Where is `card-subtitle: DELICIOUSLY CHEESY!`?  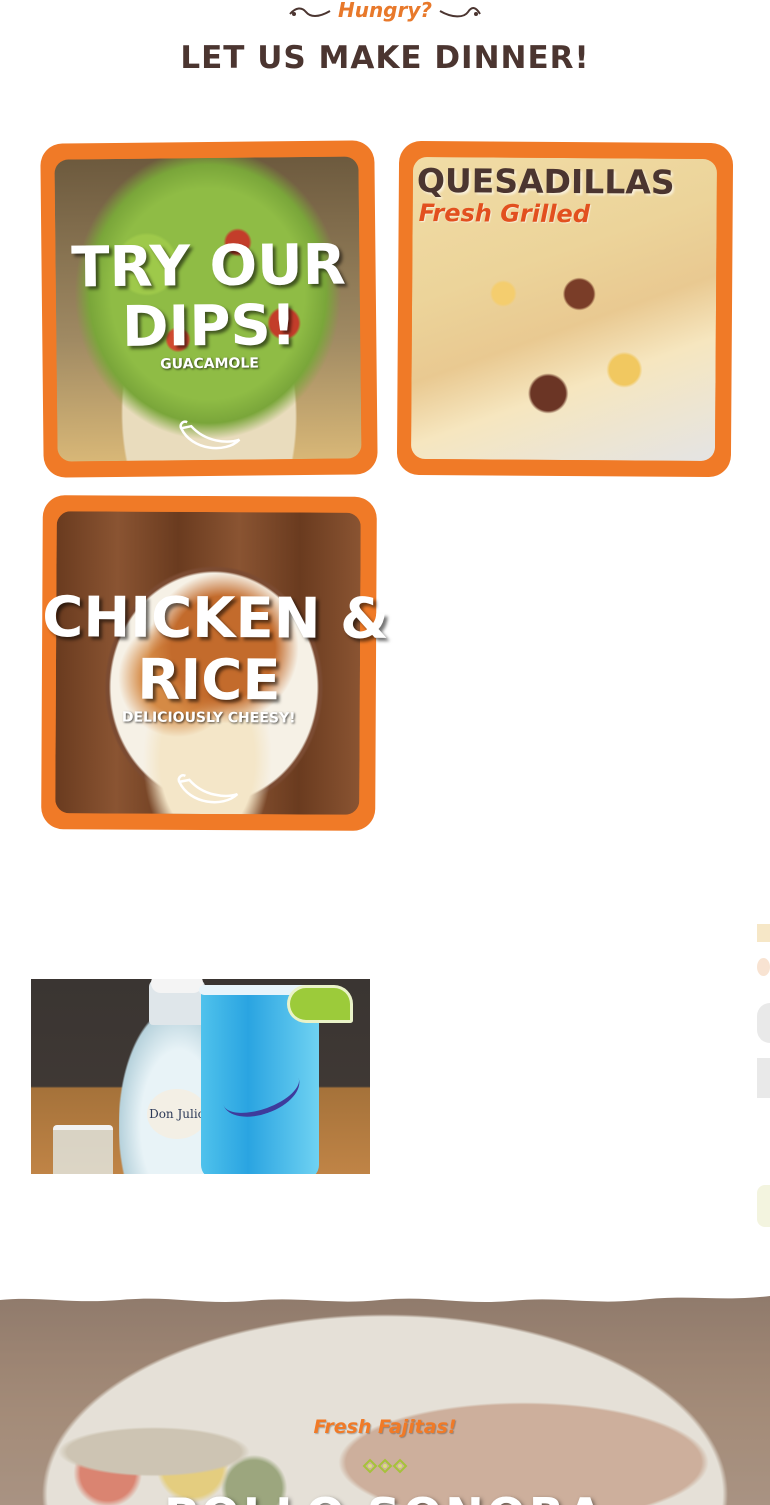 card-subtitle: DELICIOUSLY CHEESY! is located at coordinates (208, 718).